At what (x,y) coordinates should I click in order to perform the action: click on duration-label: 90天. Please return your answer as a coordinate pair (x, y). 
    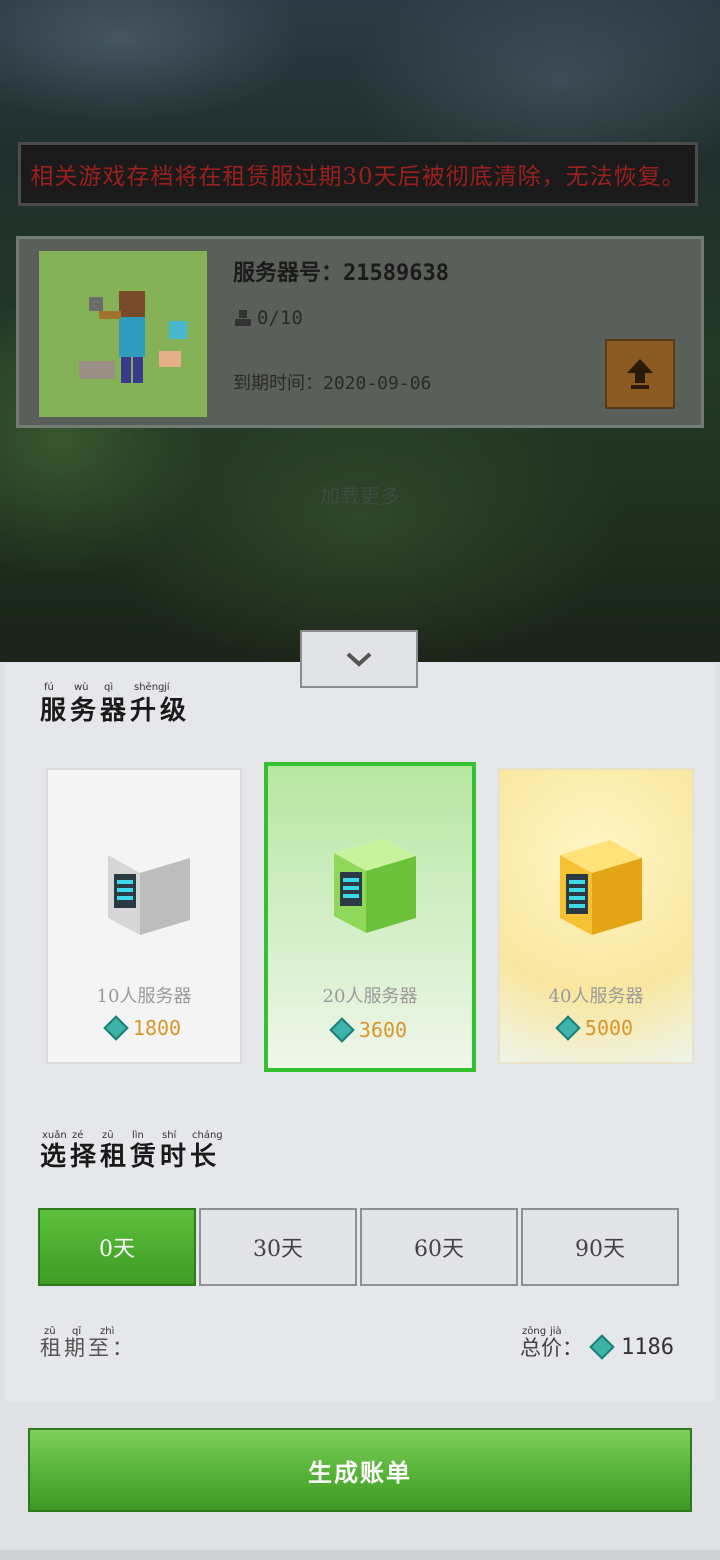
    Looking at the image, I should click on (600, 1249).